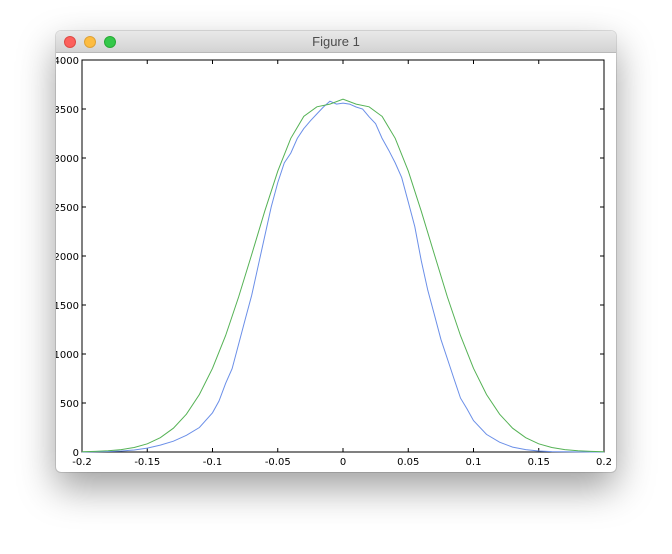 Image resolution: width=672 pixels, height=554 pixels. Describe the element at coordinates (67, 159) in the screenshot. I see `y-tick-label: 3000` at that location.